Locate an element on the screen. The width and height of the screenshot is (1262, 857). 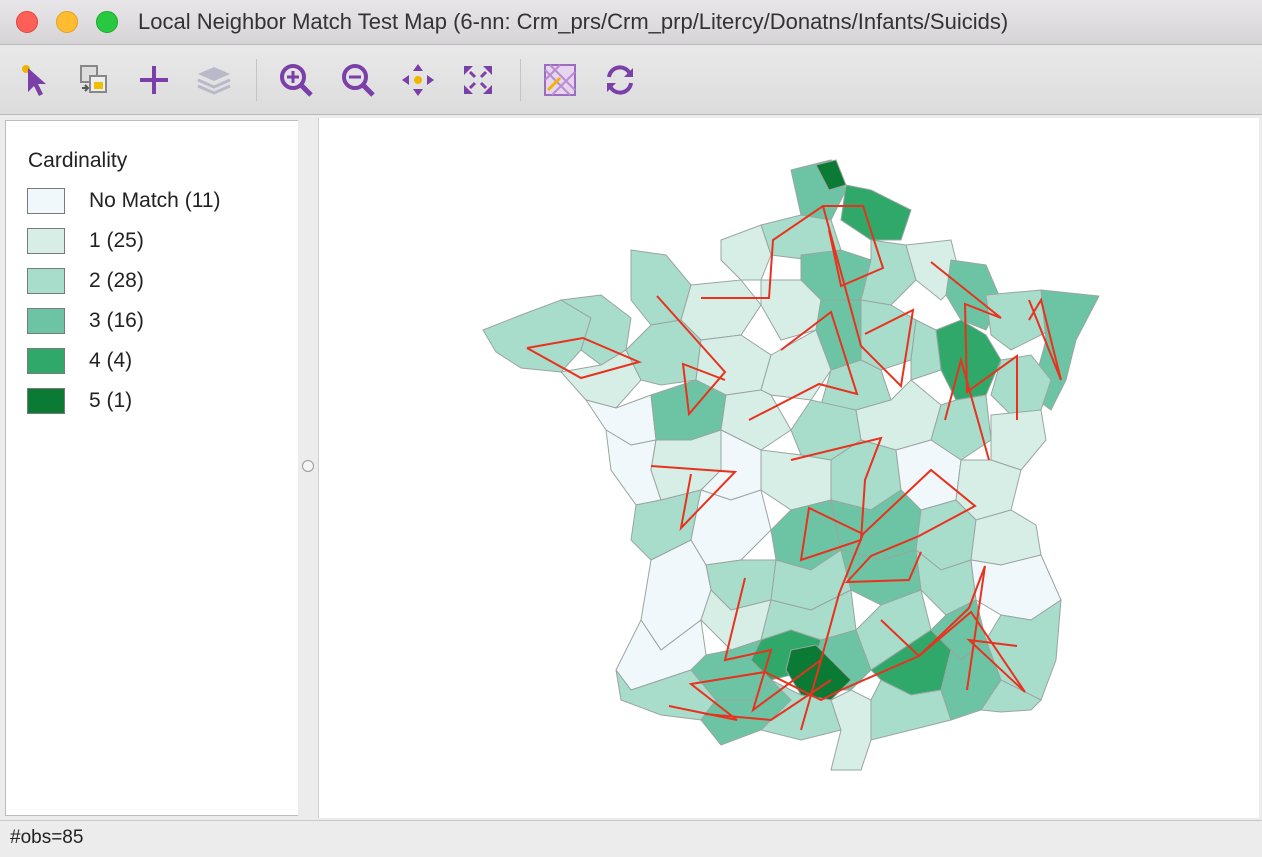
legend-title: Cardinality is located at coordinates (78, 160).